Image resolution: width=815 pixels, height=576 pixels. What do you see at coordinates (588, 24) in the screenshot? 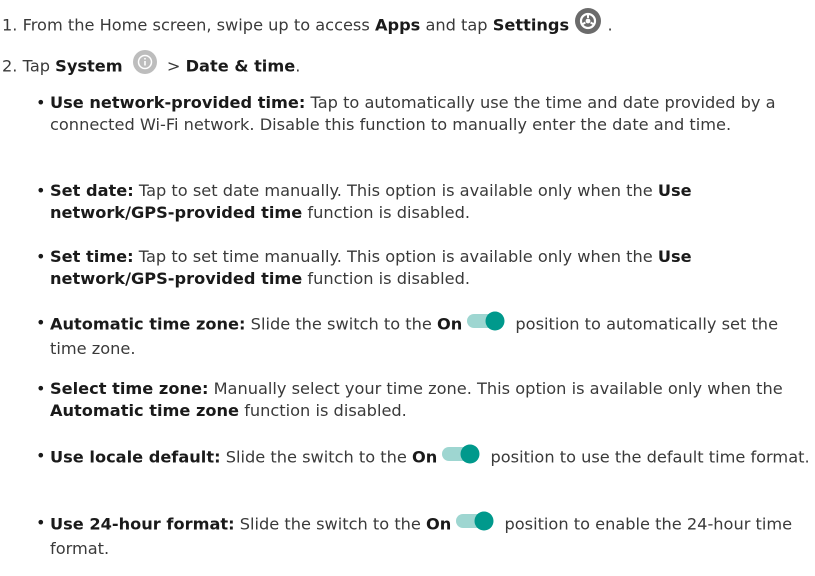
I see `settings-gear-icon` at bounding box center [588, 24].